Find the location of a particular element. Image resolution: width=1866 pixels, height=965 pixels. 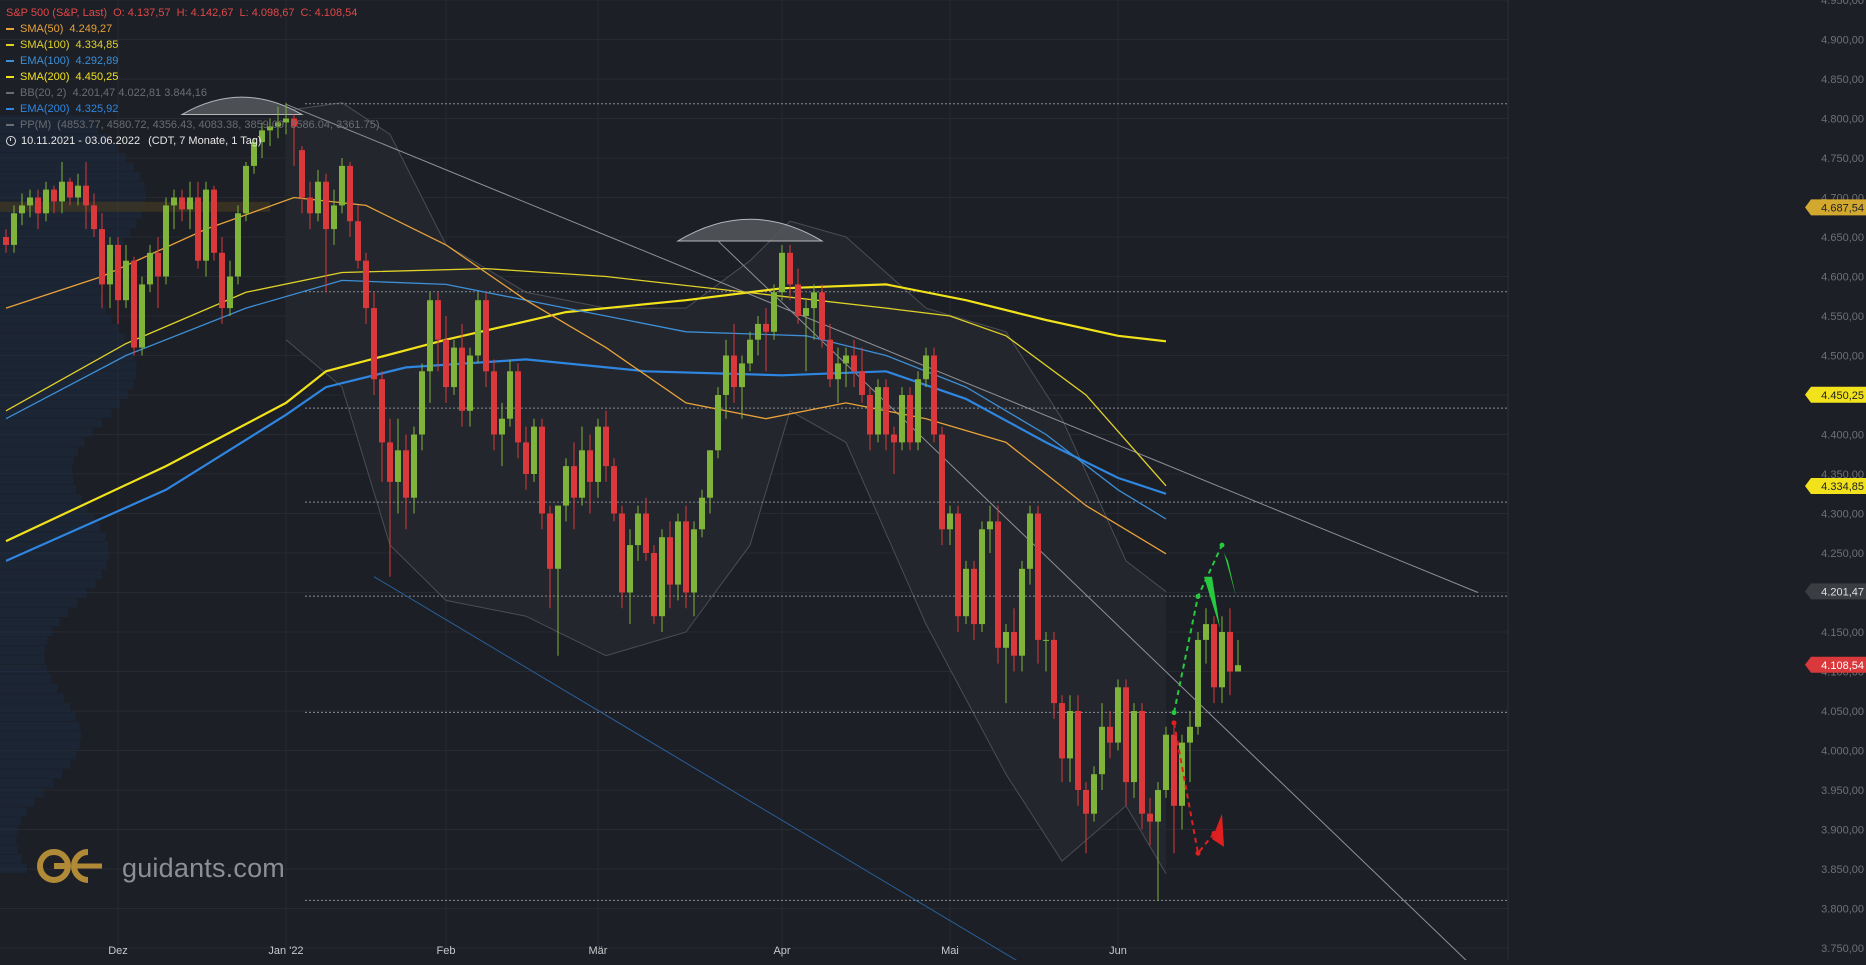

guidants-logo-icon is located at coordinates (71, 868).